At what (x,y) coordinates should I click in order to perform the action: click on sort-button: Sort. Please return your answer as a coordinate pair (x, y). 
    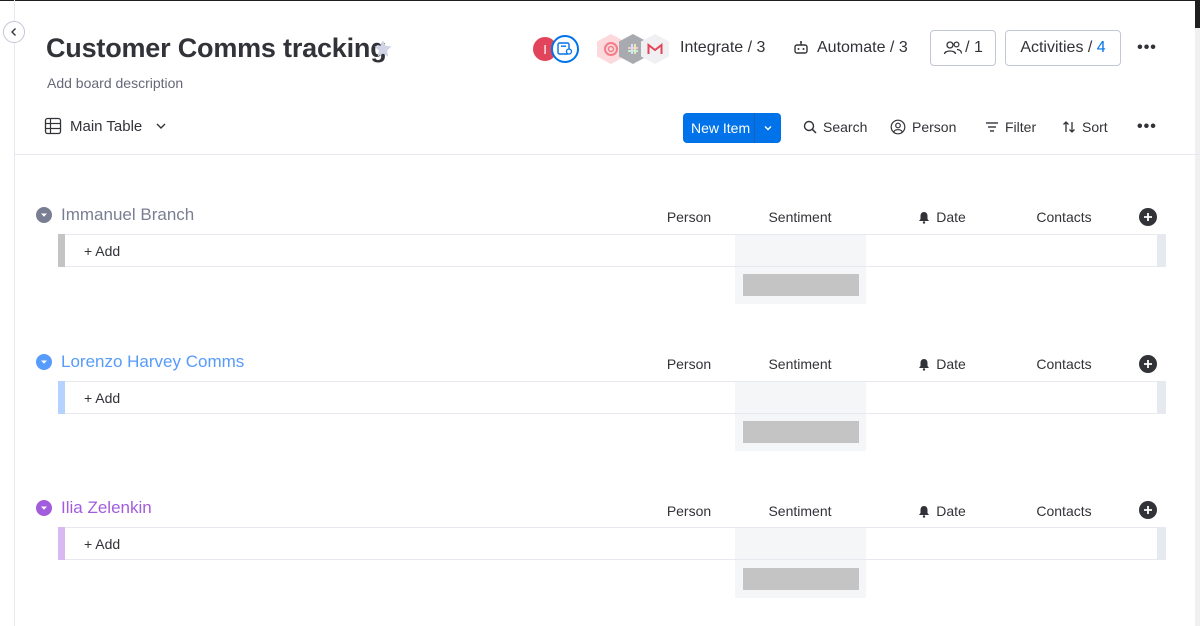
    Looking at the image, I should click on (1085, 127).